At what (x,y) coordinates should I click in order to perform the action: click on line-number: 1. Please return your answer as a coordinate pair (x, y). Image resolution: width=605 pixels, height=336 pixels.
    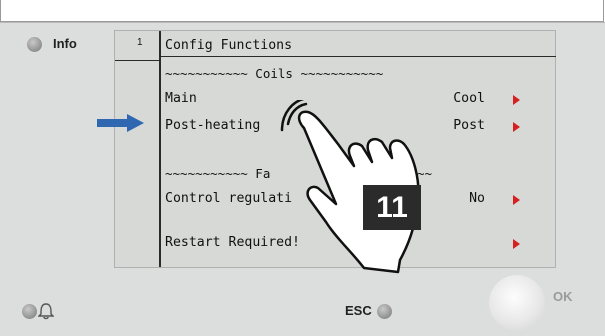
    Looking at the image, I should click on (140, 42).